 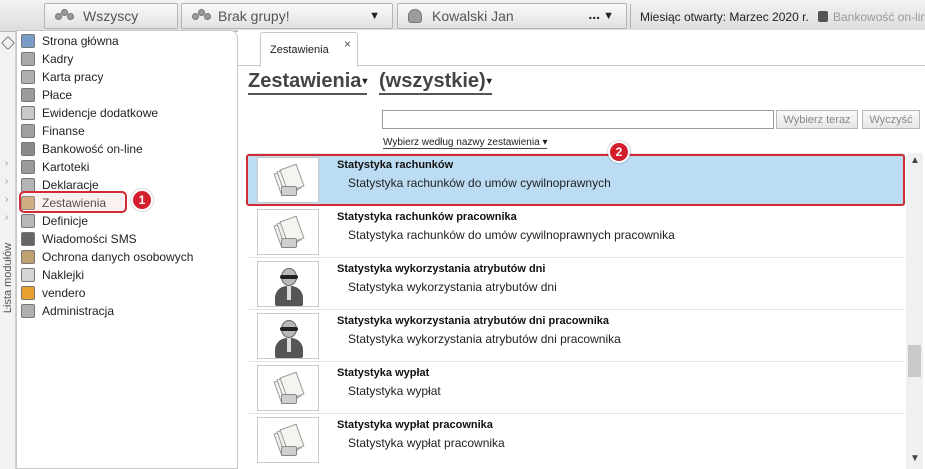 What do you see at coordinates (575, 180) in the screenshot?
I see `selected-row-highlight` at bounding box center [575, 180].